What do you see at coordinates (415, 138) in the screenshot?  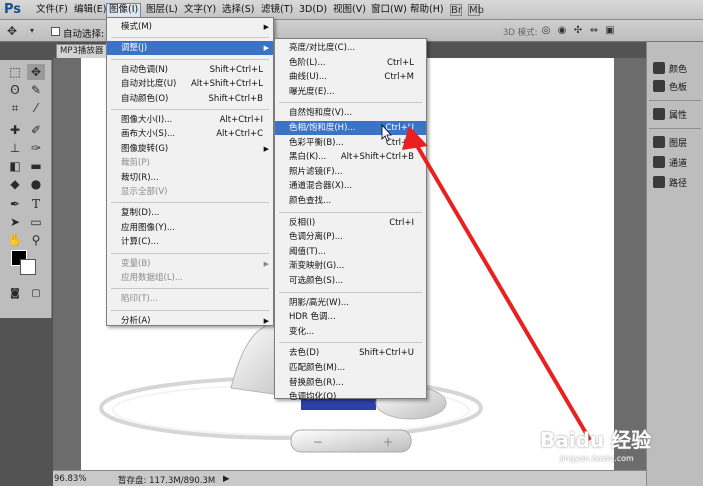 I see `red-arrow-head` at bounding box center [415, 138].